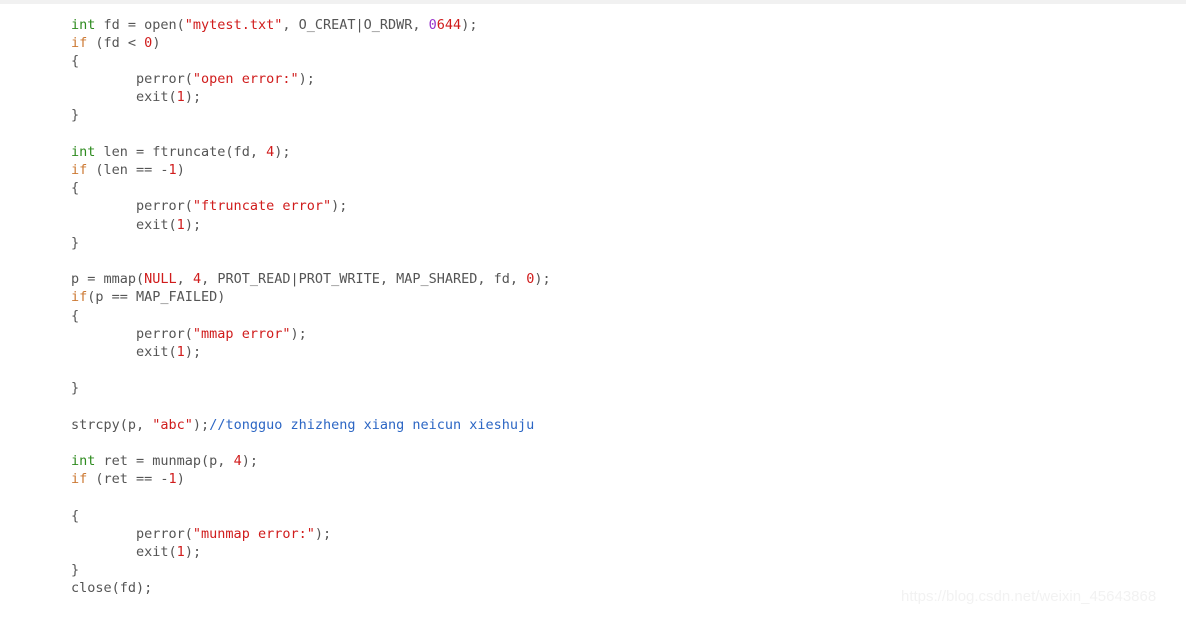  I want to click on code-line: perror("ftruncate error");, so click(311, 206).